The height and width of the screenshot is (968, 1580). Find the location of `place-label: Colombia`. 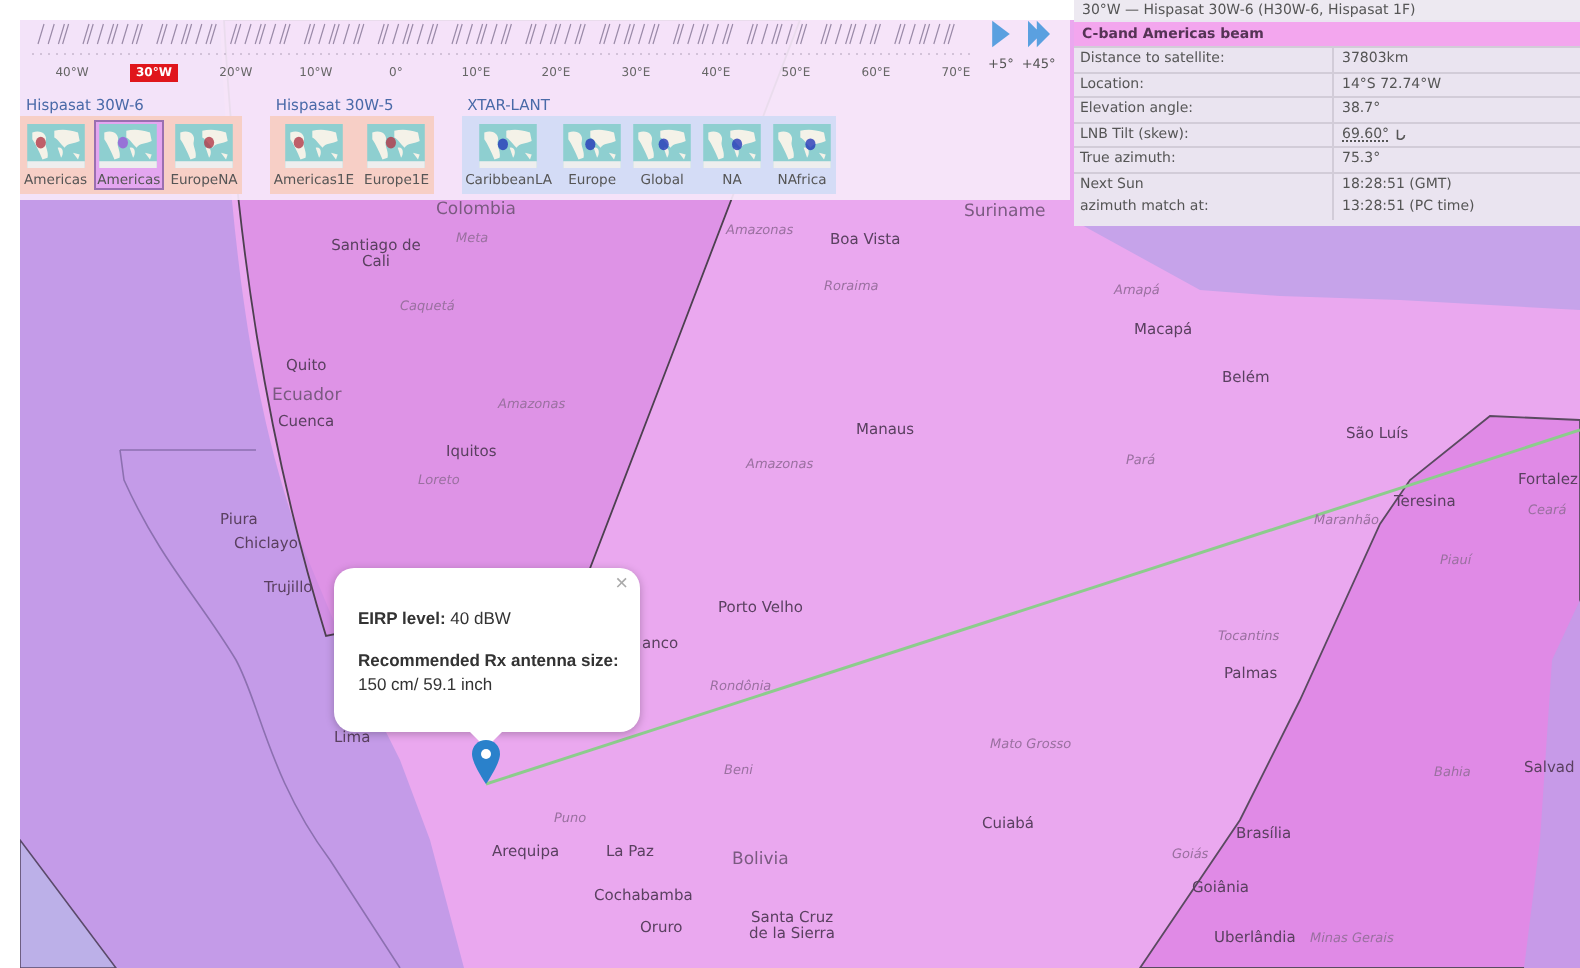

place-label: Colombia is located at coordinates (476, 211).